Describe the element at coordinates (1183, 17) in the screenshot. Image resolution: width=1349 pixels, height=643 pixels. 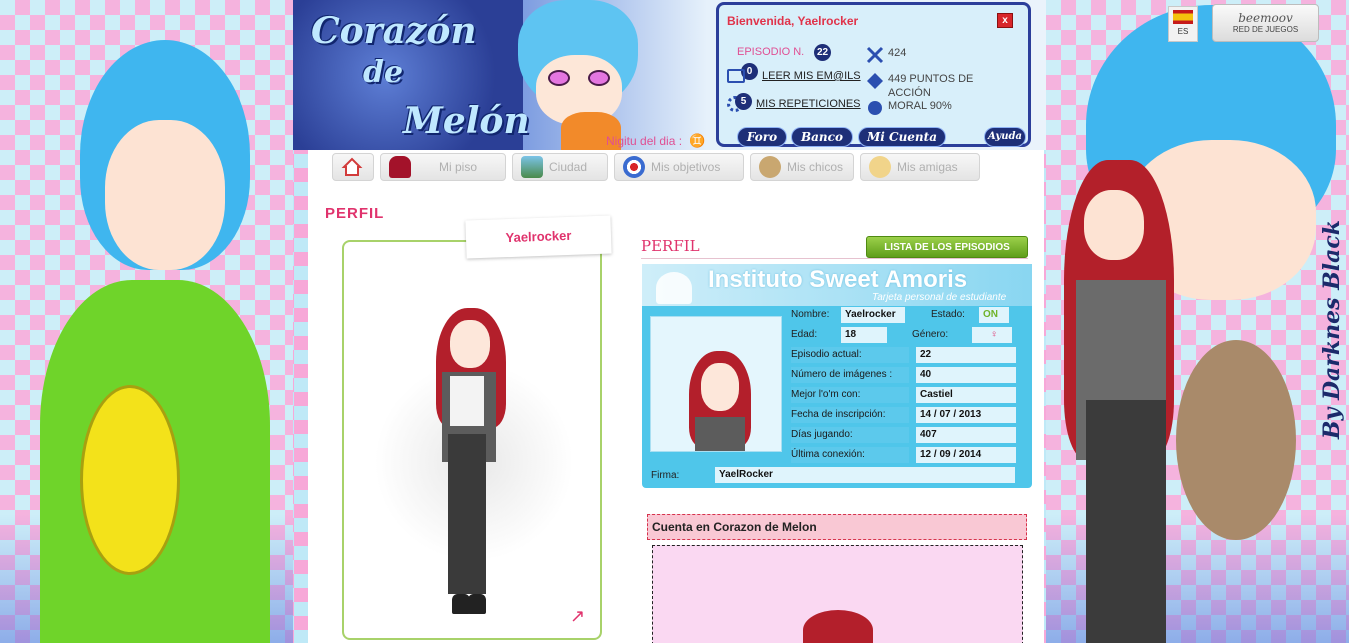
I see `spain-flag-icon` at that location.